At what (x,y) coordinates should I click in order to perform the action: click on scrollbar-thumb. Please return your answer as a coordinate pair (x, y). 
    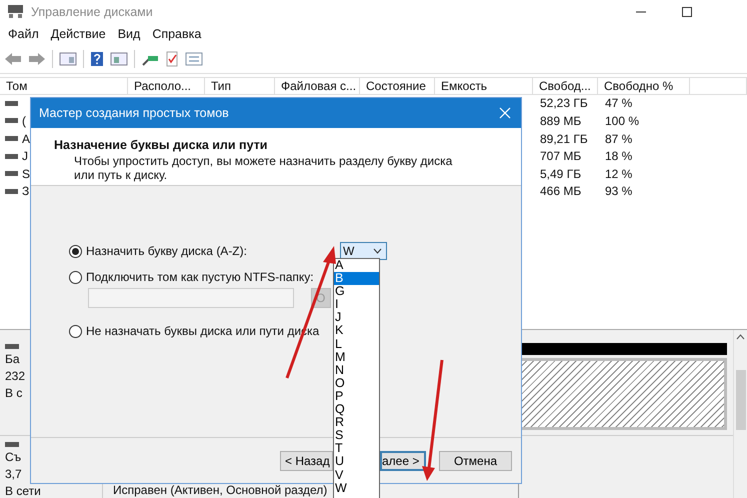
    Looking at the image, I should click on (741, 400).